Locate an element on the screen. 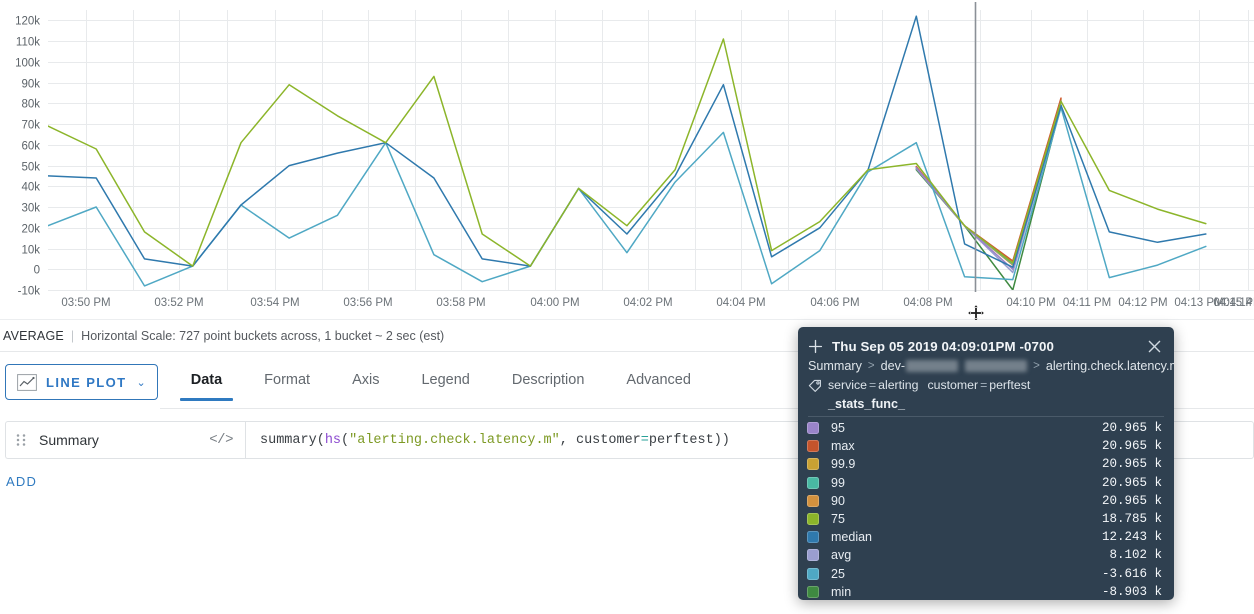 The image size is (1254, 614). tooltip-group-label: _stats_func_ is located at coordinates (866, 404).